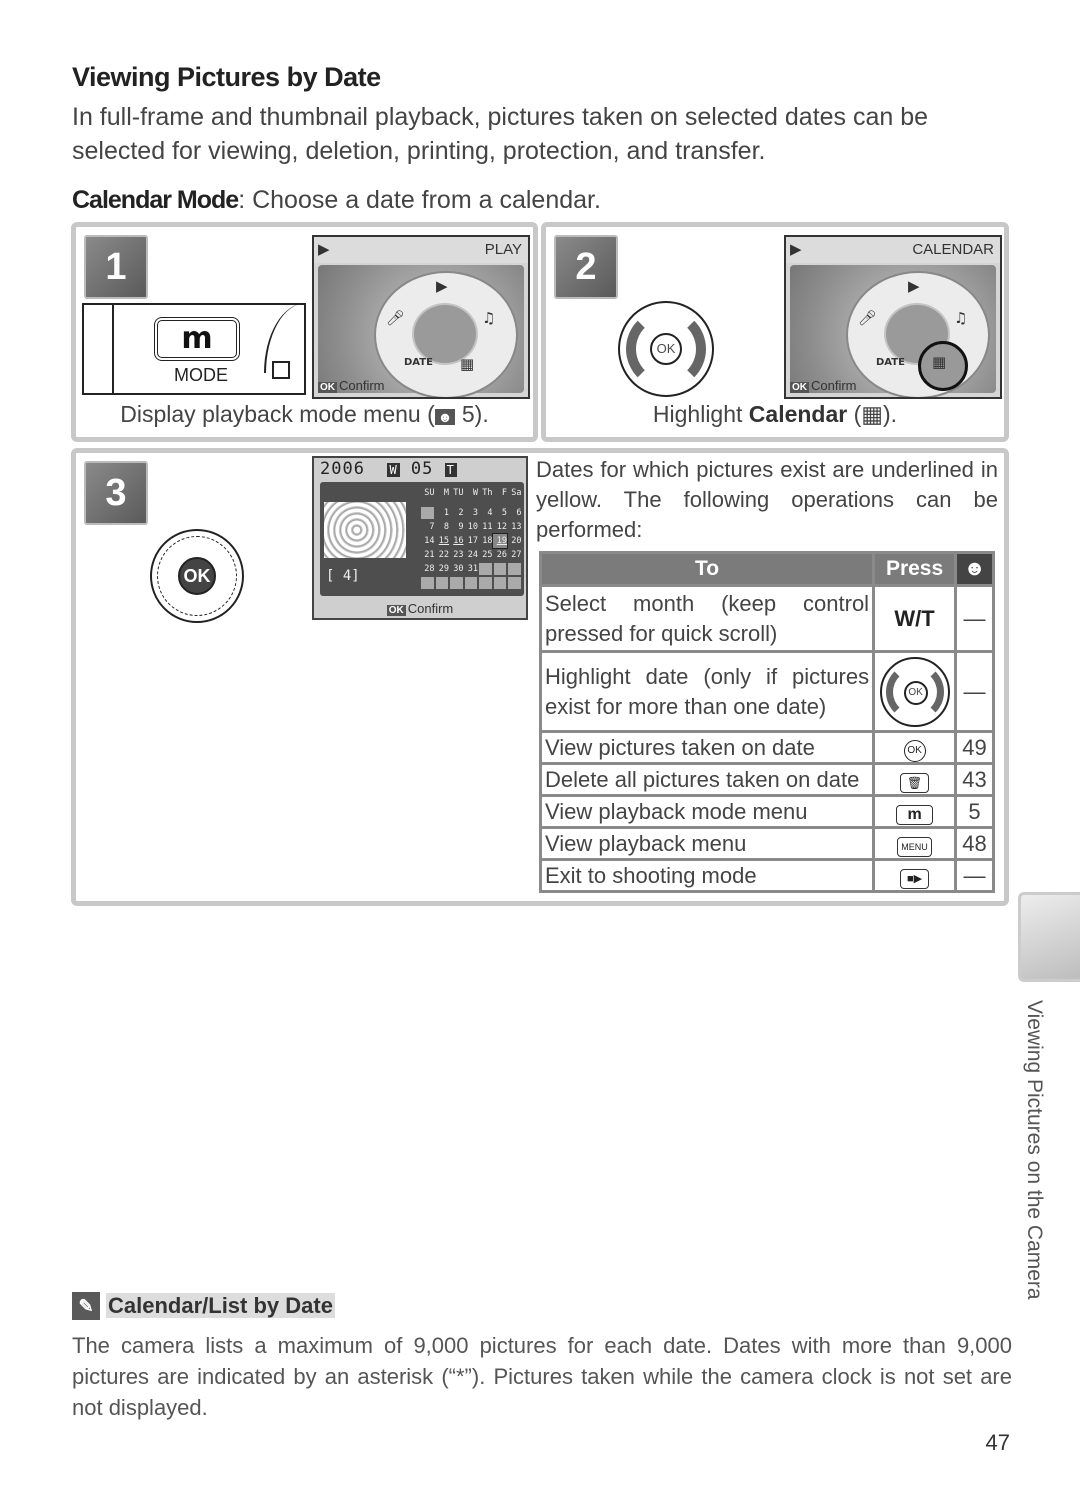 The image size is (1080, 1486). What do you see at coordinates (707, 843) in the screenshot?
I see `row-action: View playback menu` at bounding box center [707, 843].